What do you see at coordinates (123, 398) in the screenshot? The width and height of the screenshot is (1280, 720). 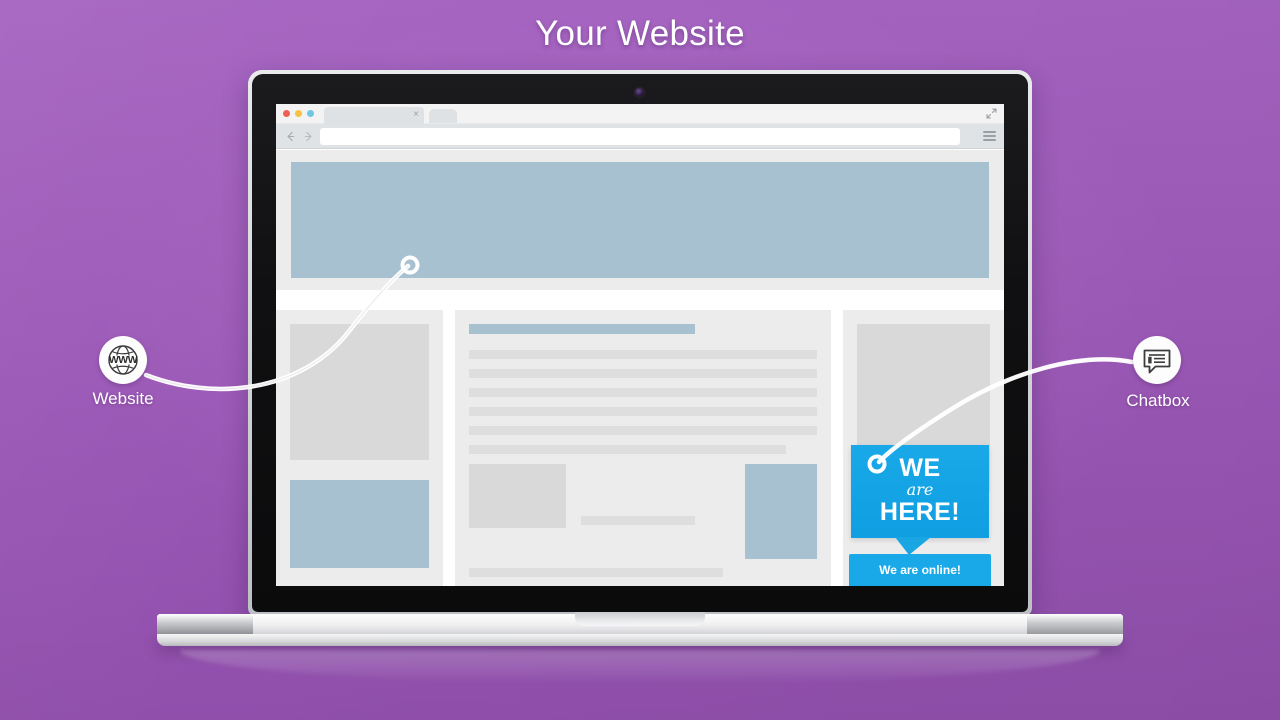 I see `callout-label-website: Website` at bounding box center [123, 398].